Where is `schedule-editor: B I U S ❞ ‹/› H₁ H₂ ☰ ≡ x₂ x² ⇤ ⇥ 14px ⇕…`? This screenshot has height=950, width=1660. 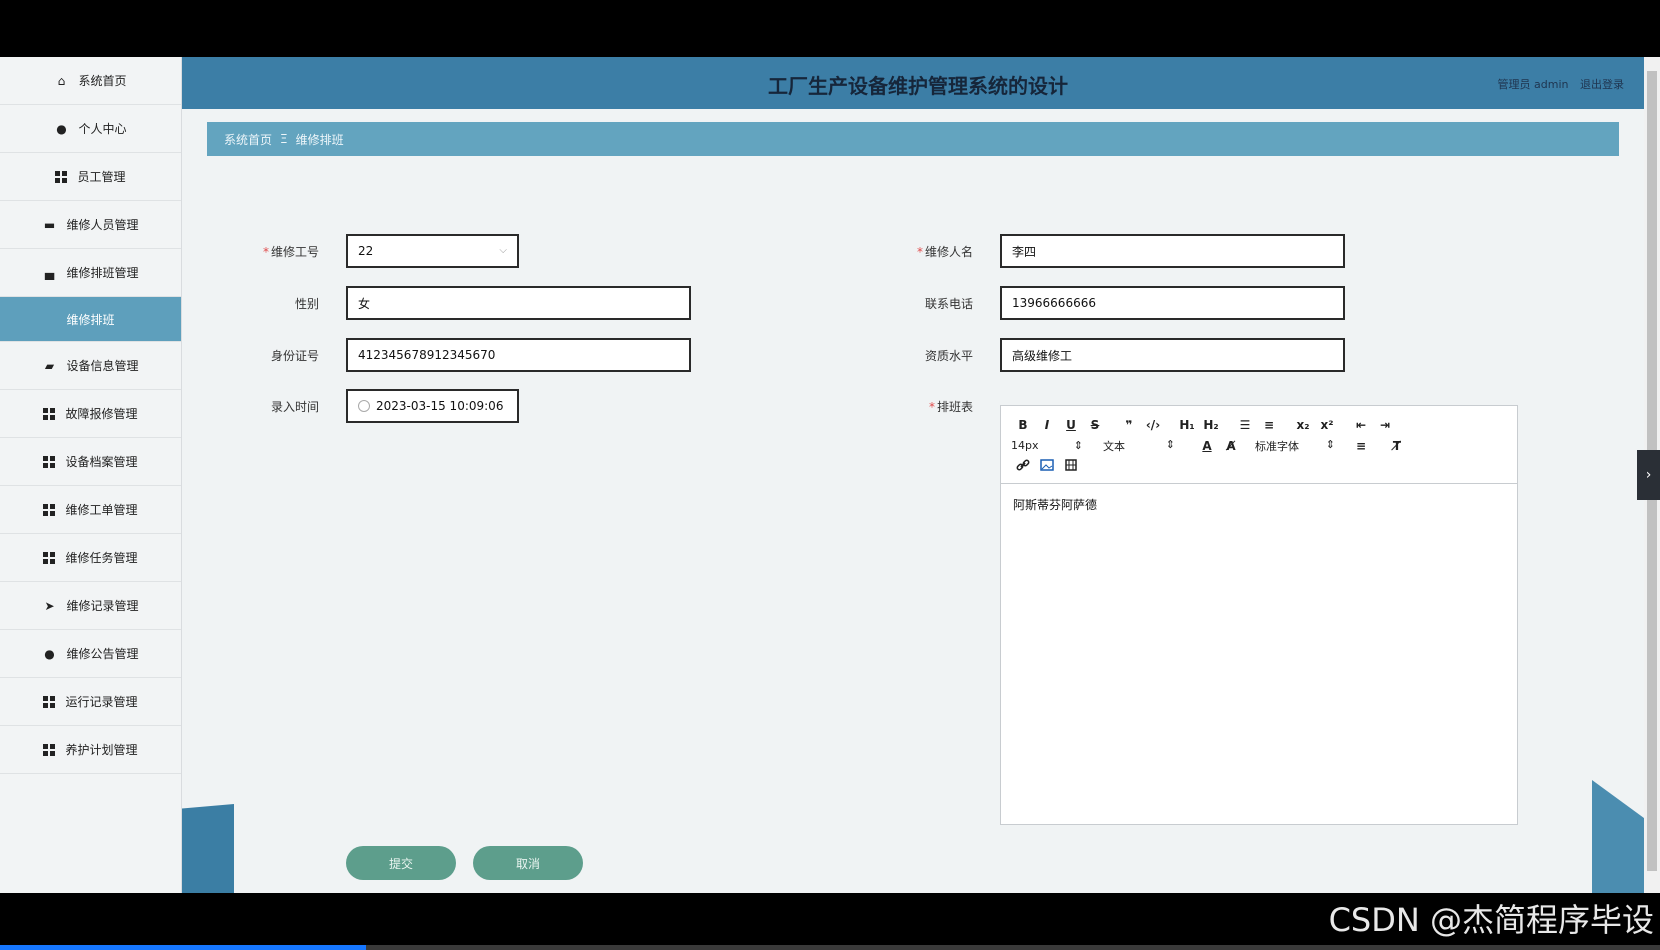
schedule-editor: B I U S ❞ ‹/› H₁ H₂ ☰ ≡ x₂ x² ⇤ ⇥ 14px ⇕… is located at coordinates (1259, 615).